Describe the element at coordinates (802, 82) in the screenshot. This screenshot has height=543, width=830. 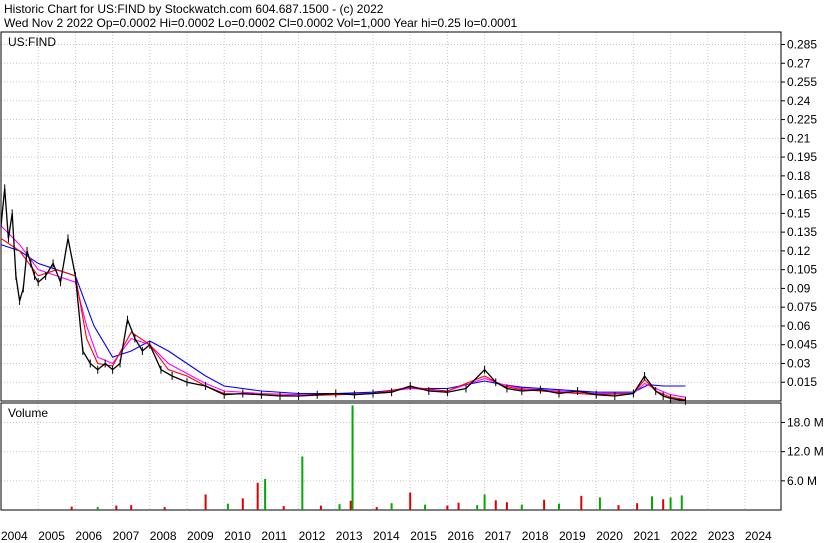
I see `y-tick-label: 0.255` at that location.